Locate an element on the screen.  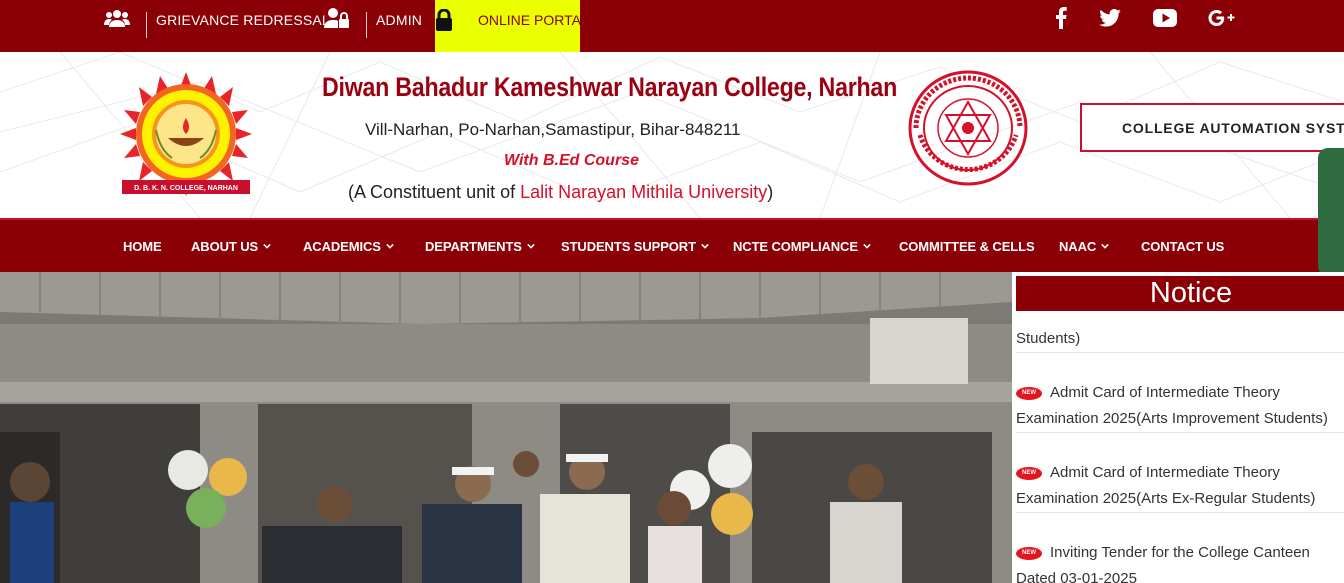
twitter-icon is located at coordinates (1110, 18).